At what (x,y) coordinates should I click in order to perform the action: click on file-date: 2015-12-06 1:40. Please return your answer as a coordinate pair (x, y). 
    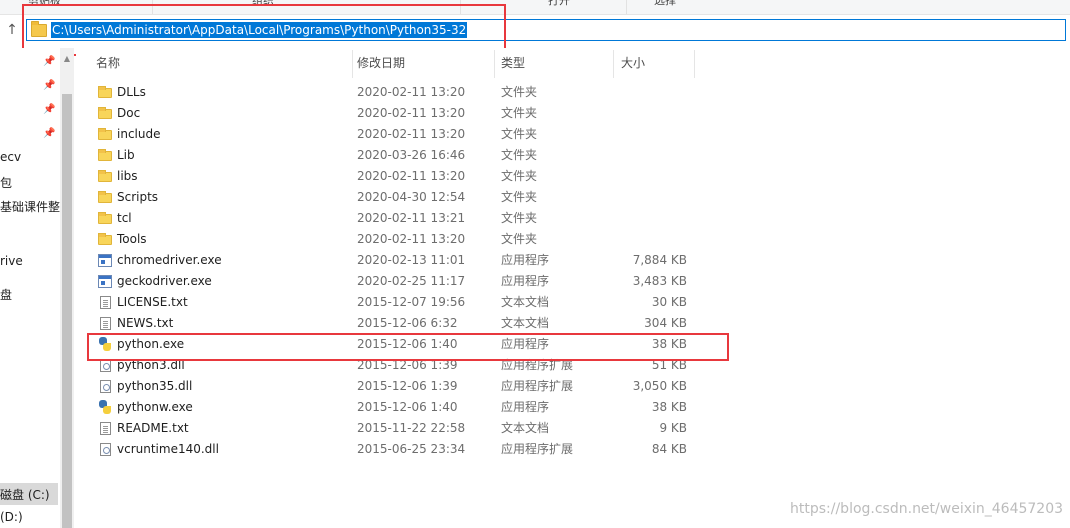
    Looking at the image, I should click on (407, 407).